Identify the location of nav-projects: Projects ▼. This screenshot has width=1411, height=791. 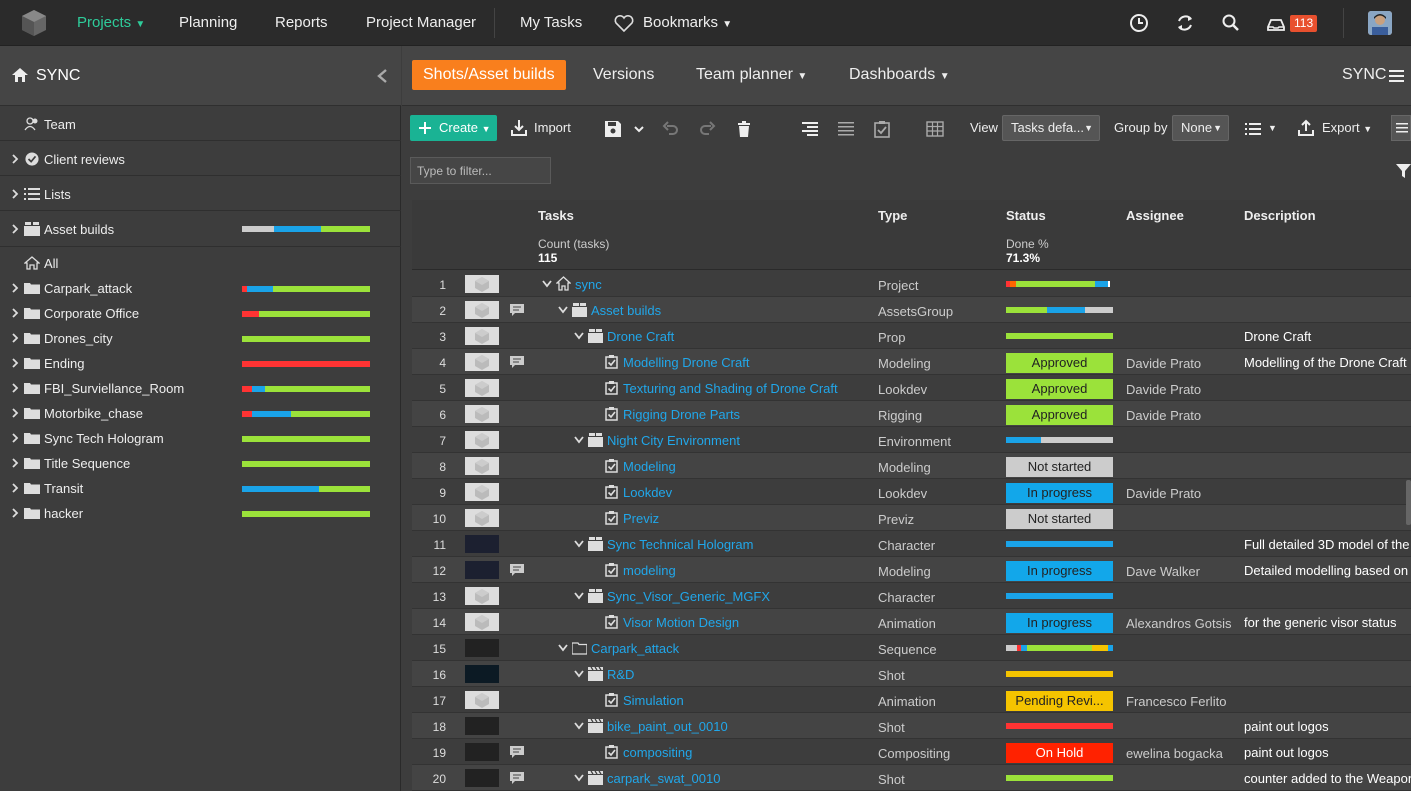
(111, 22).